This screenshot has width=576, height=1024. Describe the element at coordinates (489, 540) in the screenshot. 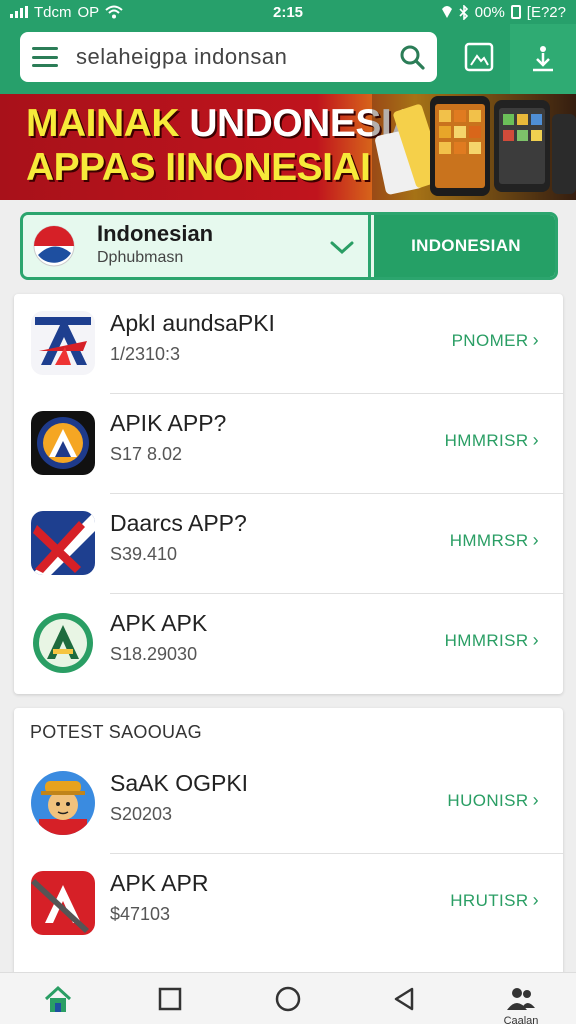

I see `app-action-label: HMMRSR` at that location.